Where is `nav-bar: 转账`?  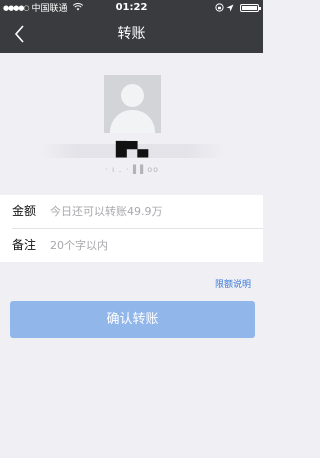 nav-bar: 转账 is located at coordinates (131, 34).